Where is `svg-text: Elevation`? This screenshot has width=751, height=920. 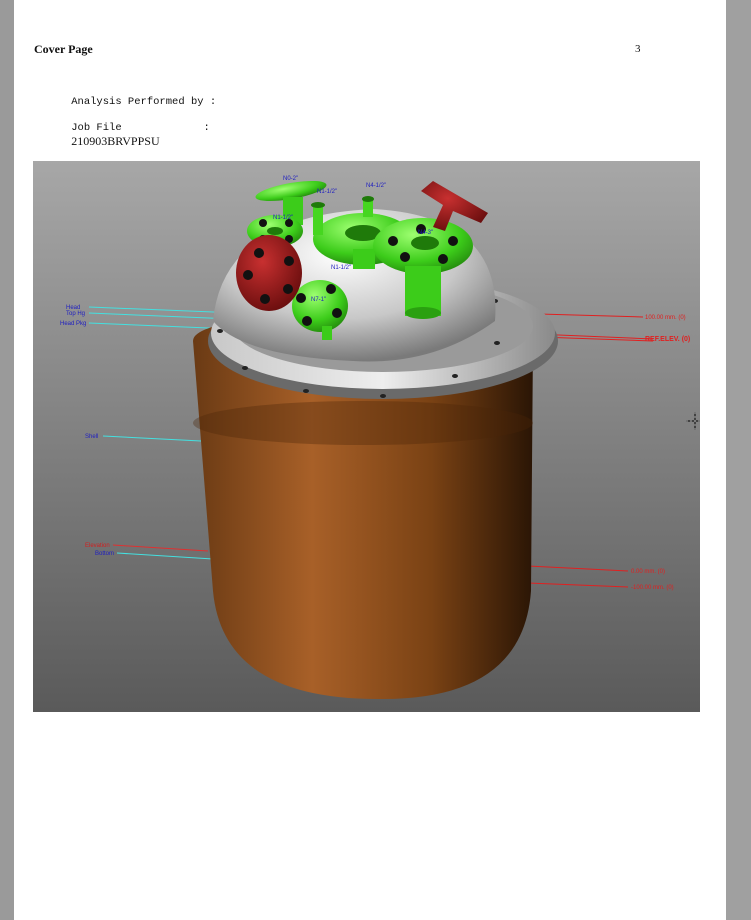 svg-text: Elevation is located at coordinates (97, 546).